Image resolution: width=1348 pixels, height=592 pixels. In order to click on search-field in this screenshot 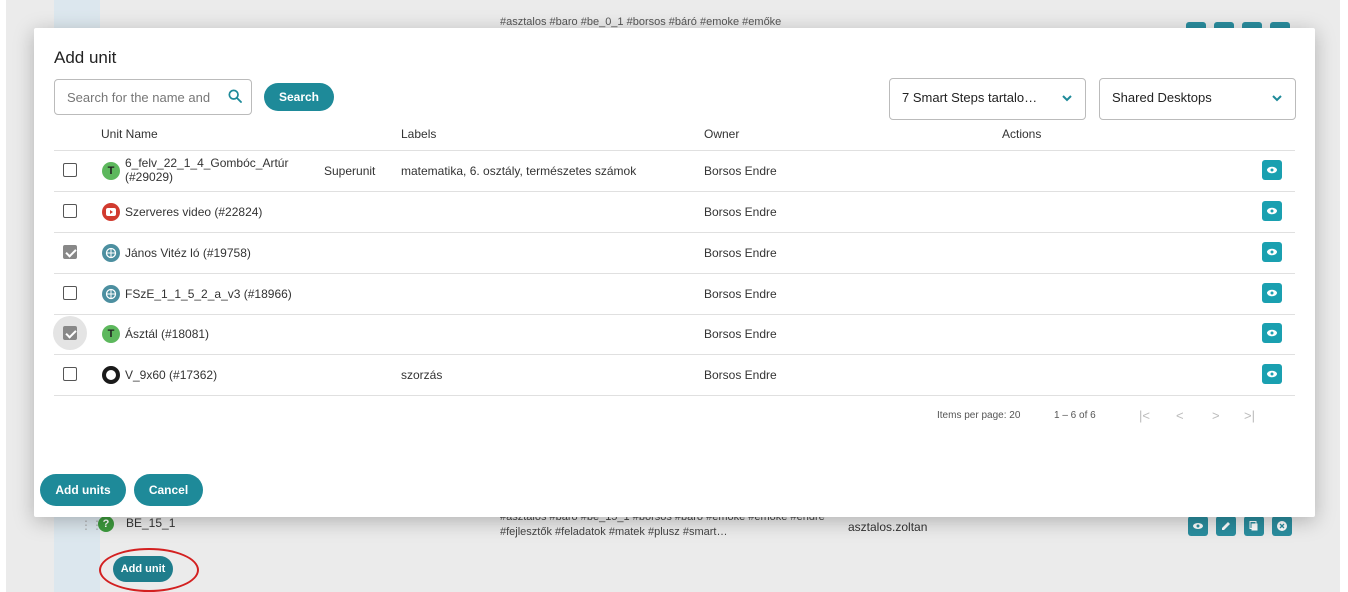, I will do `click(153, 97)`.